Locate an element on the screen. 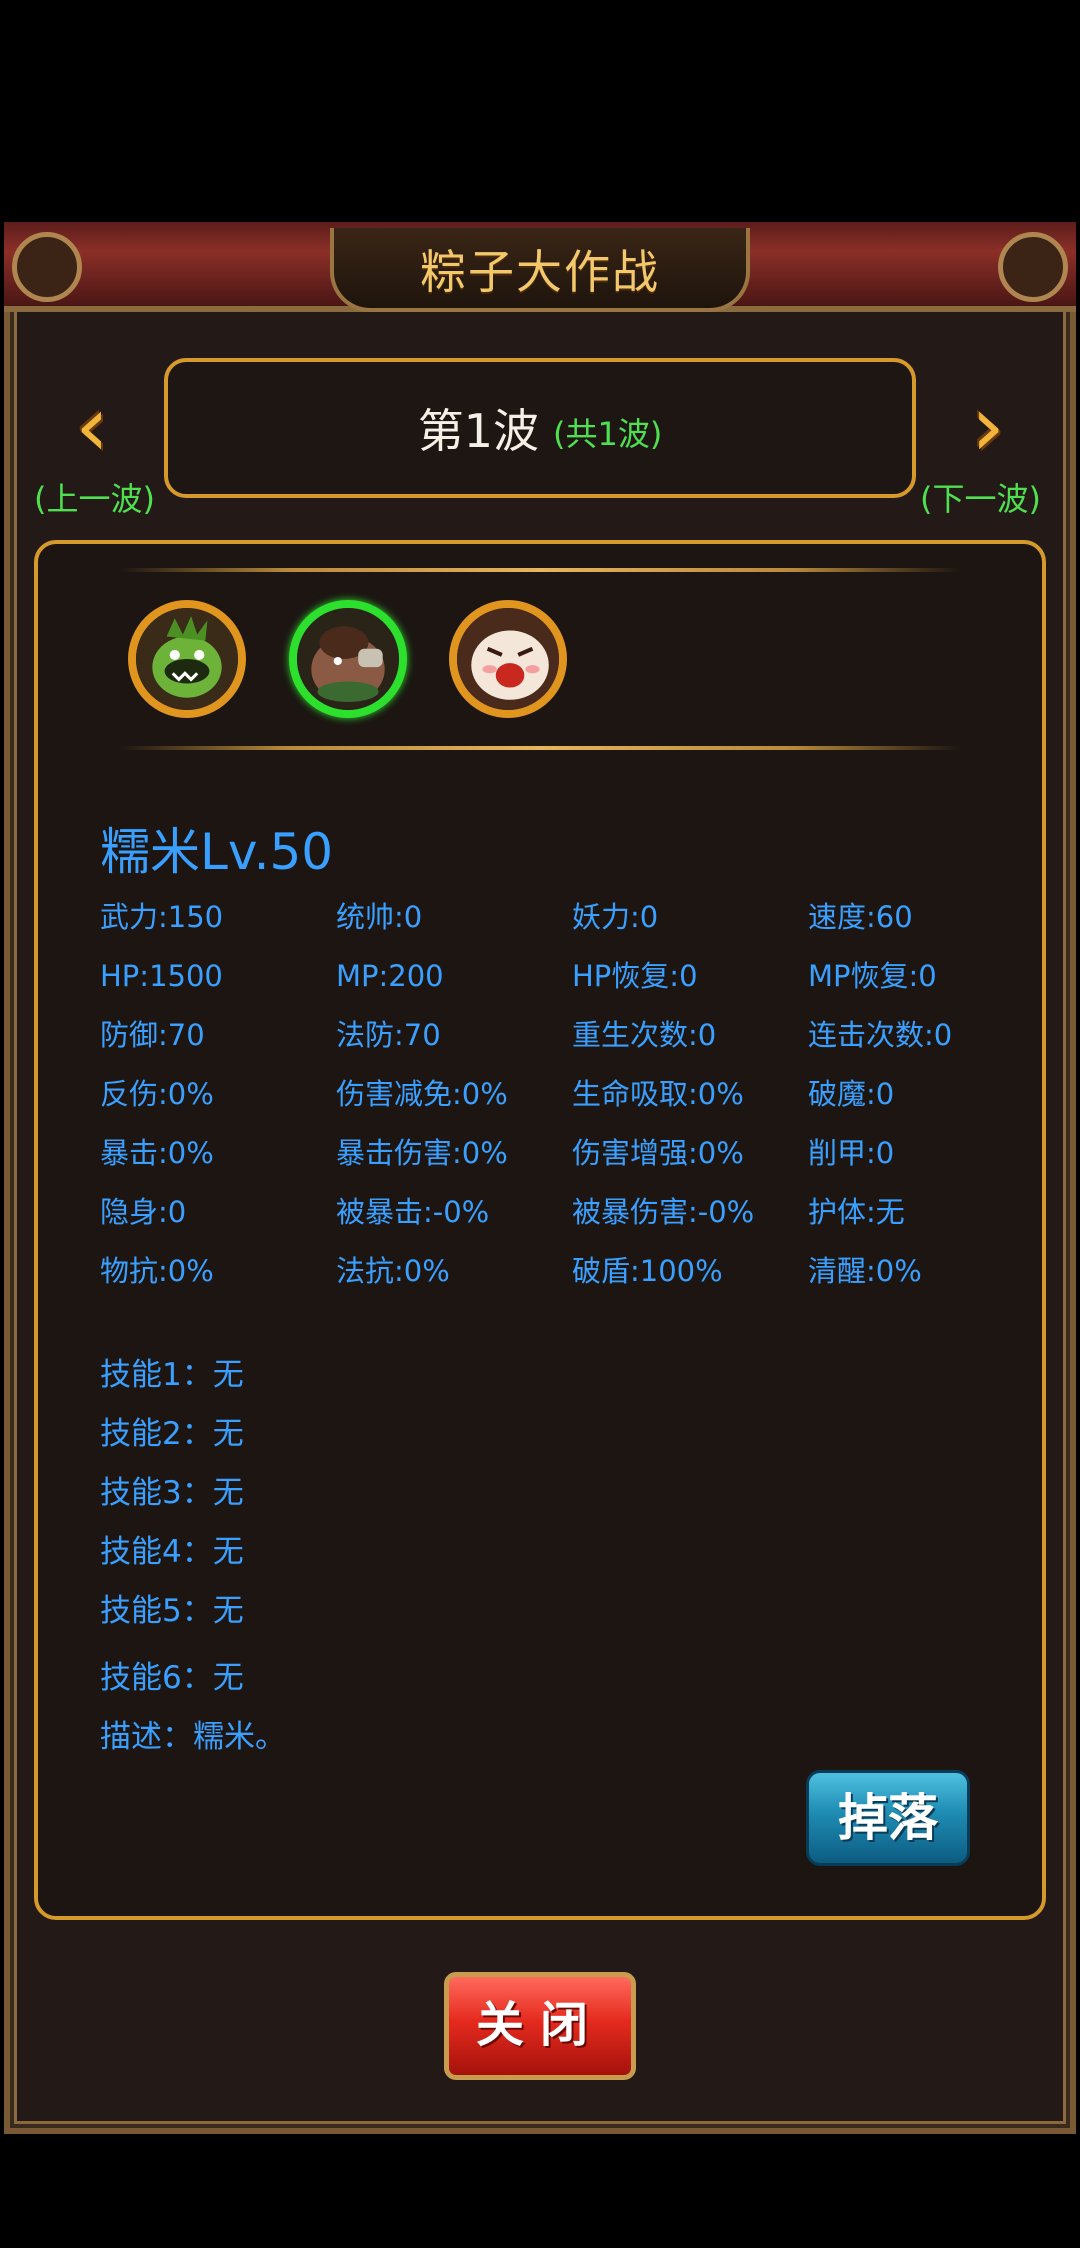 The height and width of the screenshot is (2248, 1080). stat-item: 隐身:0 is located at coordinates (143, 1212).